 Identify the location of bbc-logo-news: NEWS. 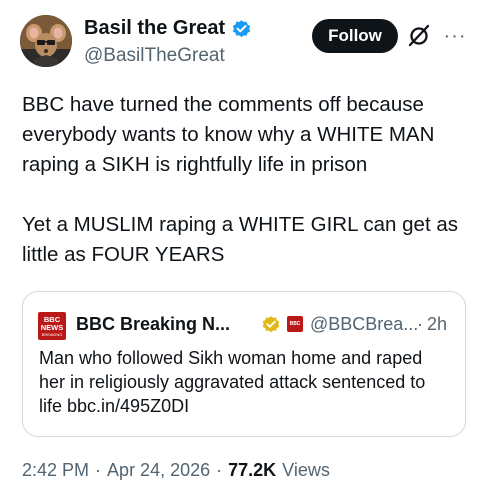
(52, 327).